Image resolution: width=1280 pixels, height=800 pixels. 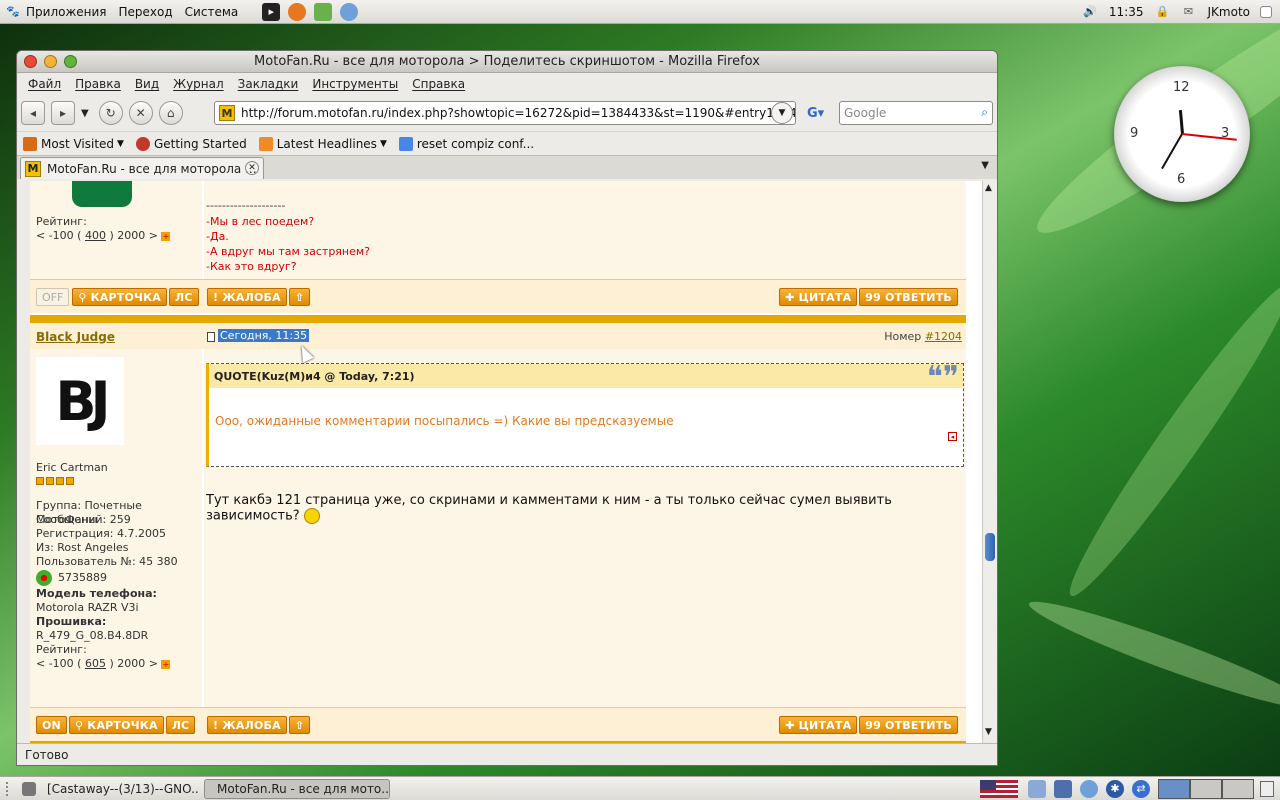 What do you see at coordinates (110, 113) in the screenshot?
I see `reload-button: ↻` at bounding box center [110, 113].